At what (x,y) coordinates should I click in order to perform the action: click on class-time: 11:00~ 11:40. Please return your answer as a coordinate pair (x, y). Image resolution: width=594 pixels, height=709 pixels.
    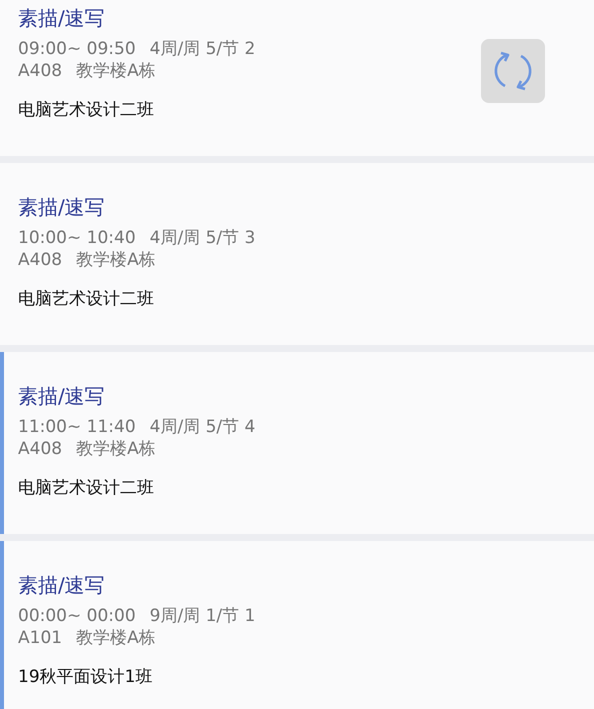
    Looking at the image, I should click on (77, 427).